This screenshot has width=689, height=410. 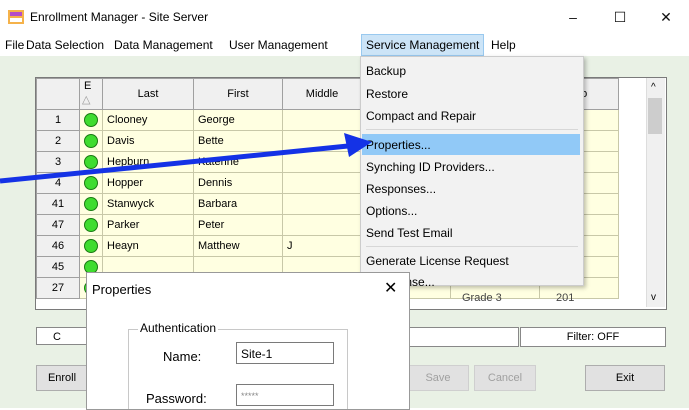 What do you see at coordinates (176, 398) in the screenshot?
I see `password-label: Password:` at bounding box center [176, 398].